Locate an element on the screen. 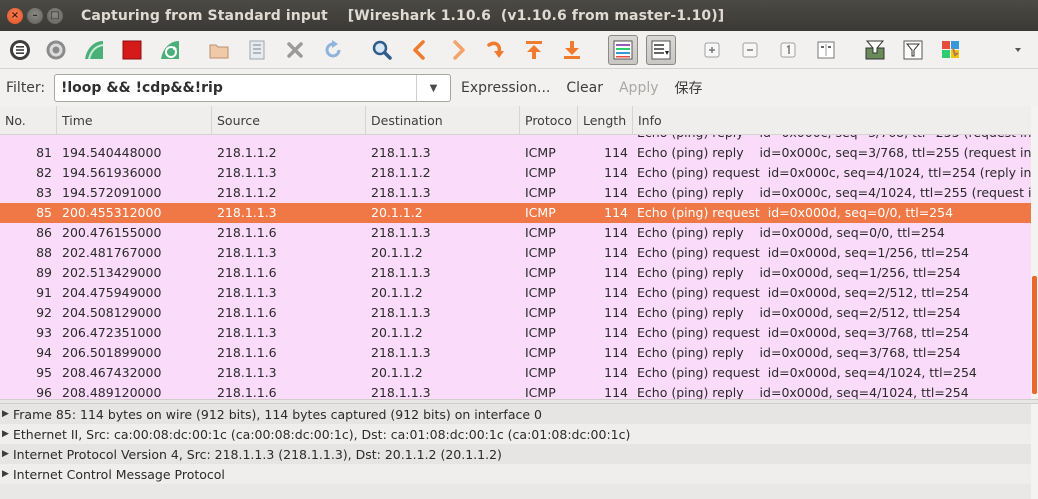 The image size is (1038, 499). restart-capture-icon is located at coordinates (170, 50).